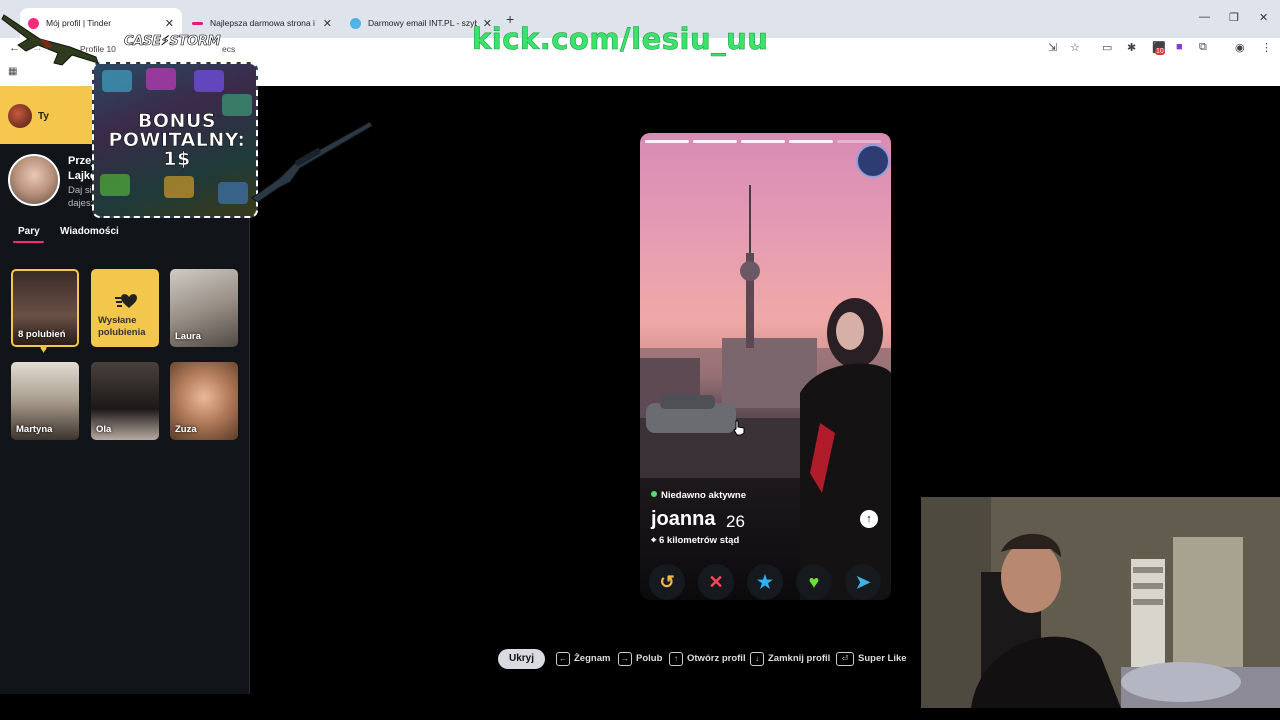 This screenshot has height=720, width=1280. I want to click on profile-distance: ⌖ 6 kilometrów stąd, so click(695, 540).